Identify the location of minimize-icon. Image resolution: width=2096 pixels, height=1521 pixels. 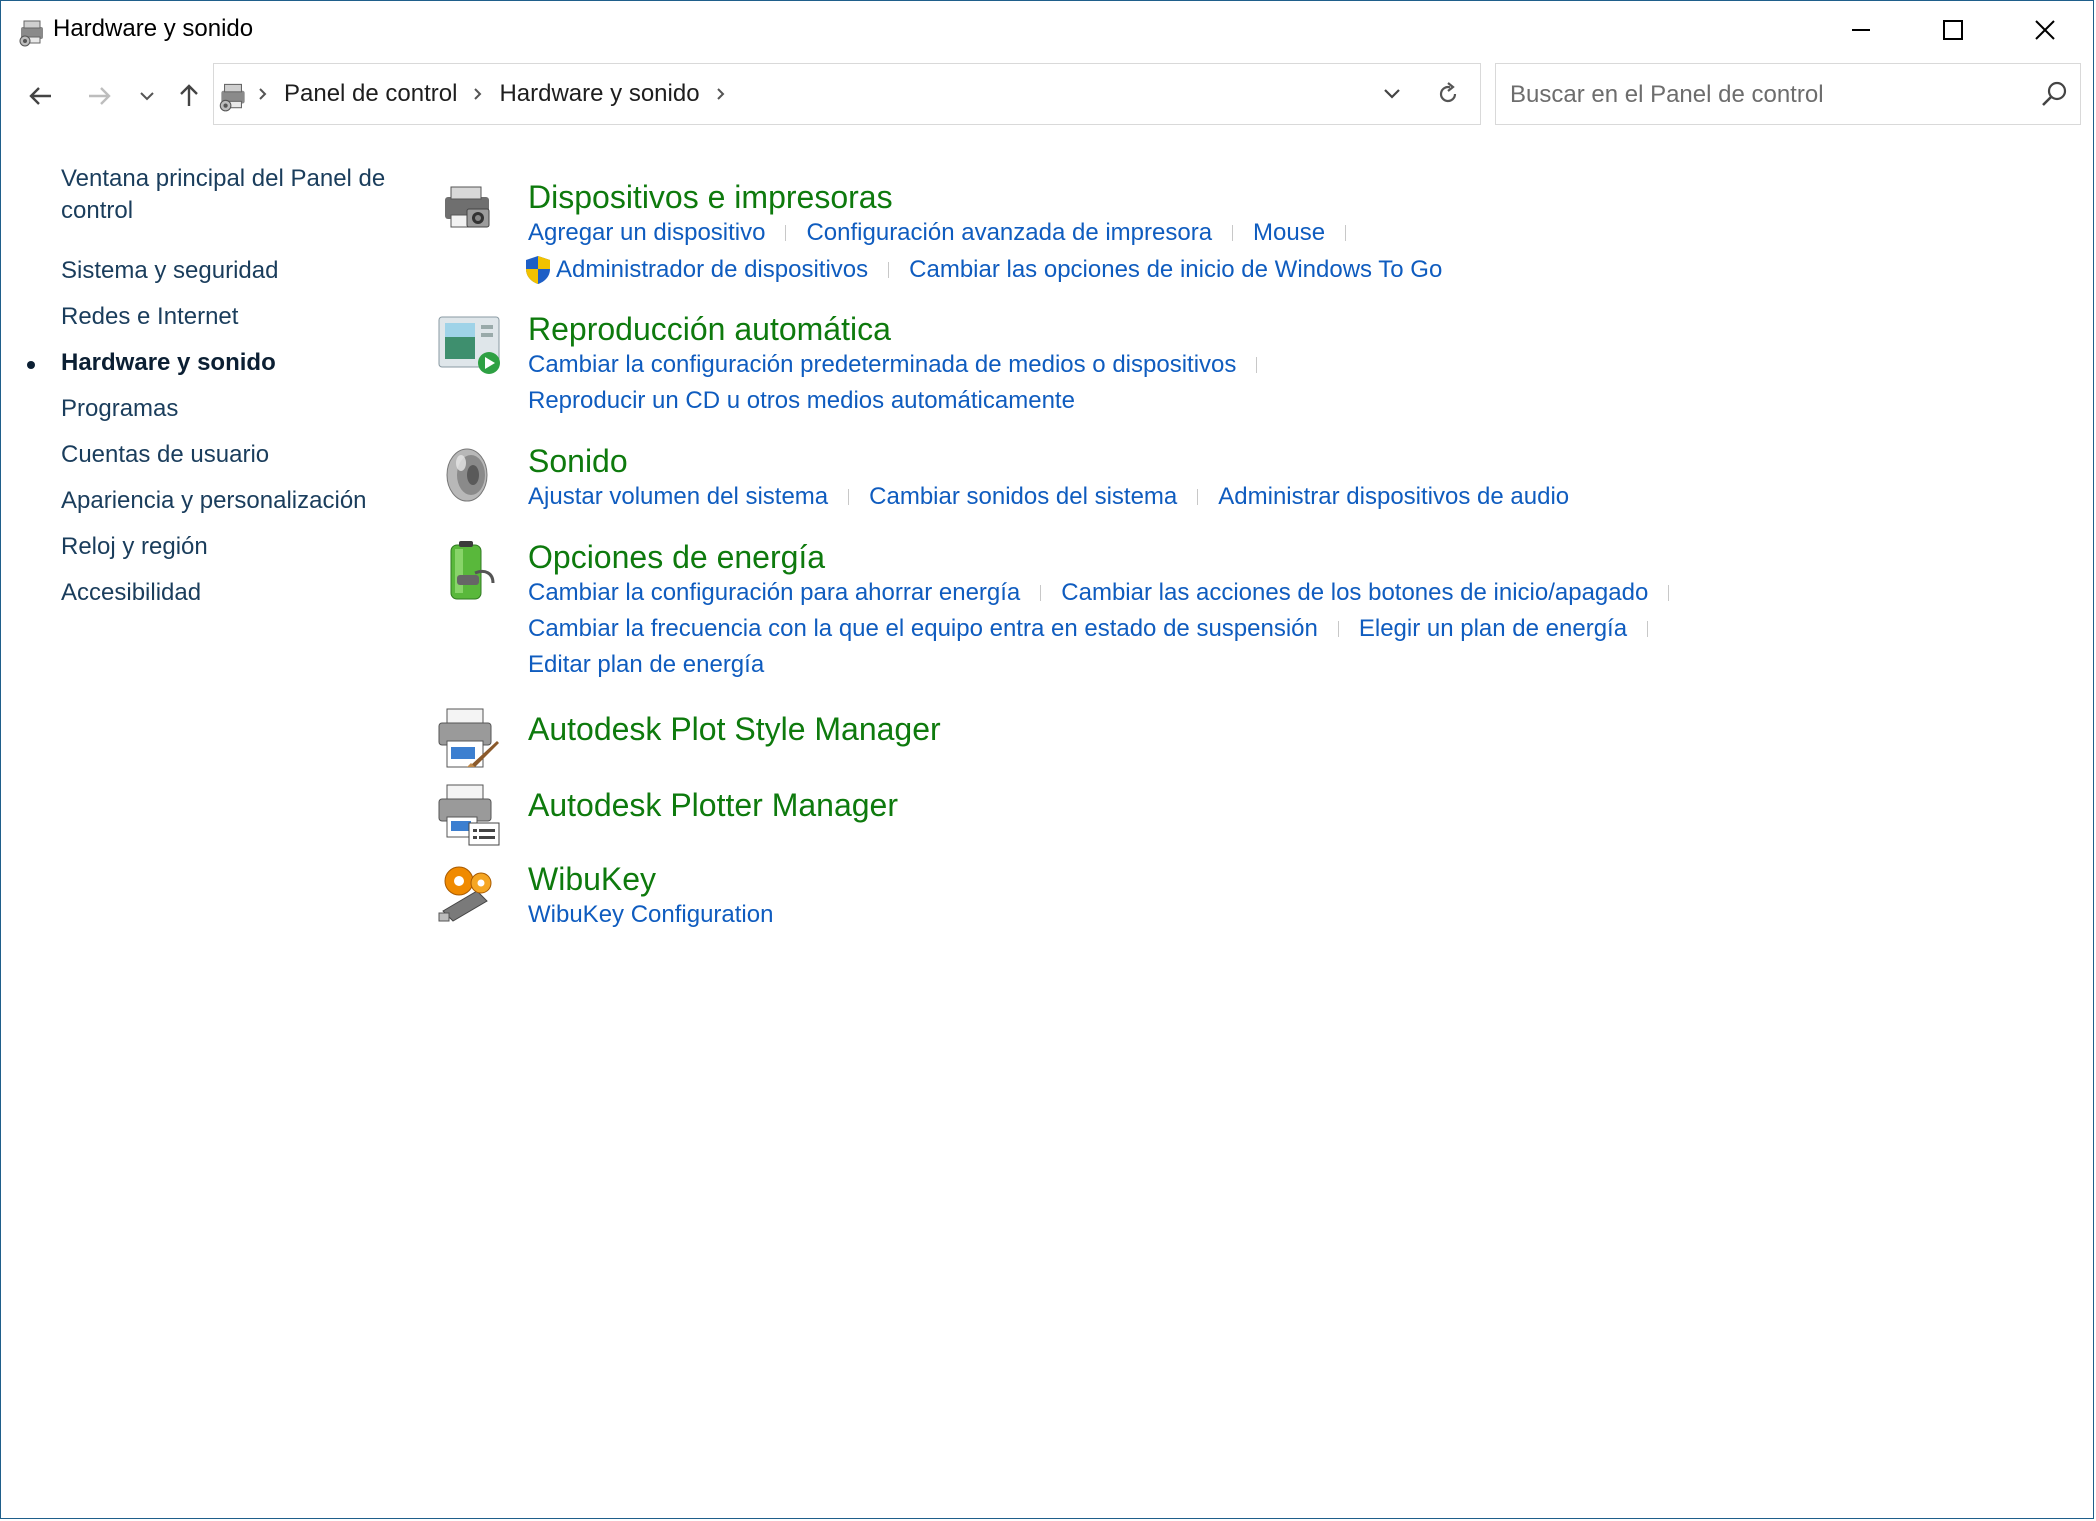
(1861, 30).